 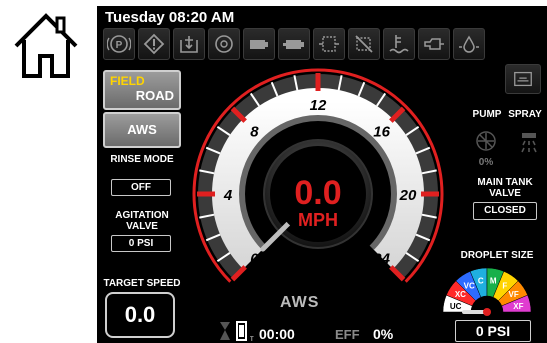 I want to click on tick-label: 0, so click(x=254, y=259).